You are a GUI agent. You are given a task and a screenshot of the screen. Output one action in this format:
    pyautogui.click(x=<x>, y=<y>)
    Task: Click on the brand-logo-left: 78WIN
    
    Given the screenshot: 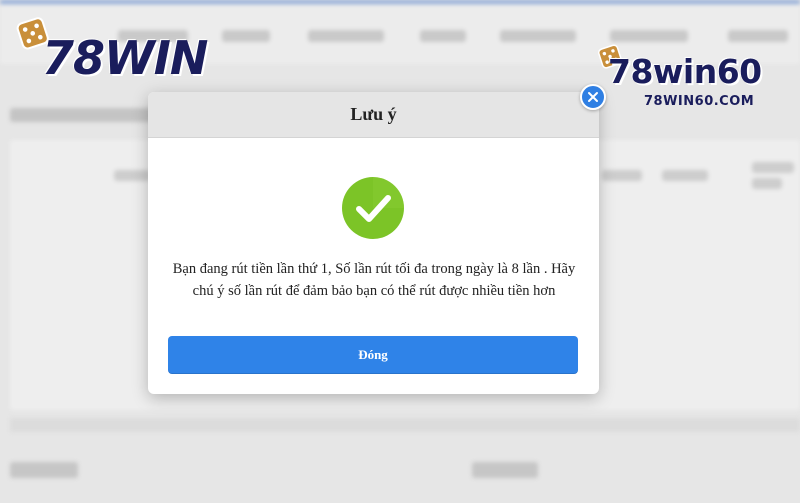 What is the action you would take?
    pyautogui.click(x=112, y=49)
    